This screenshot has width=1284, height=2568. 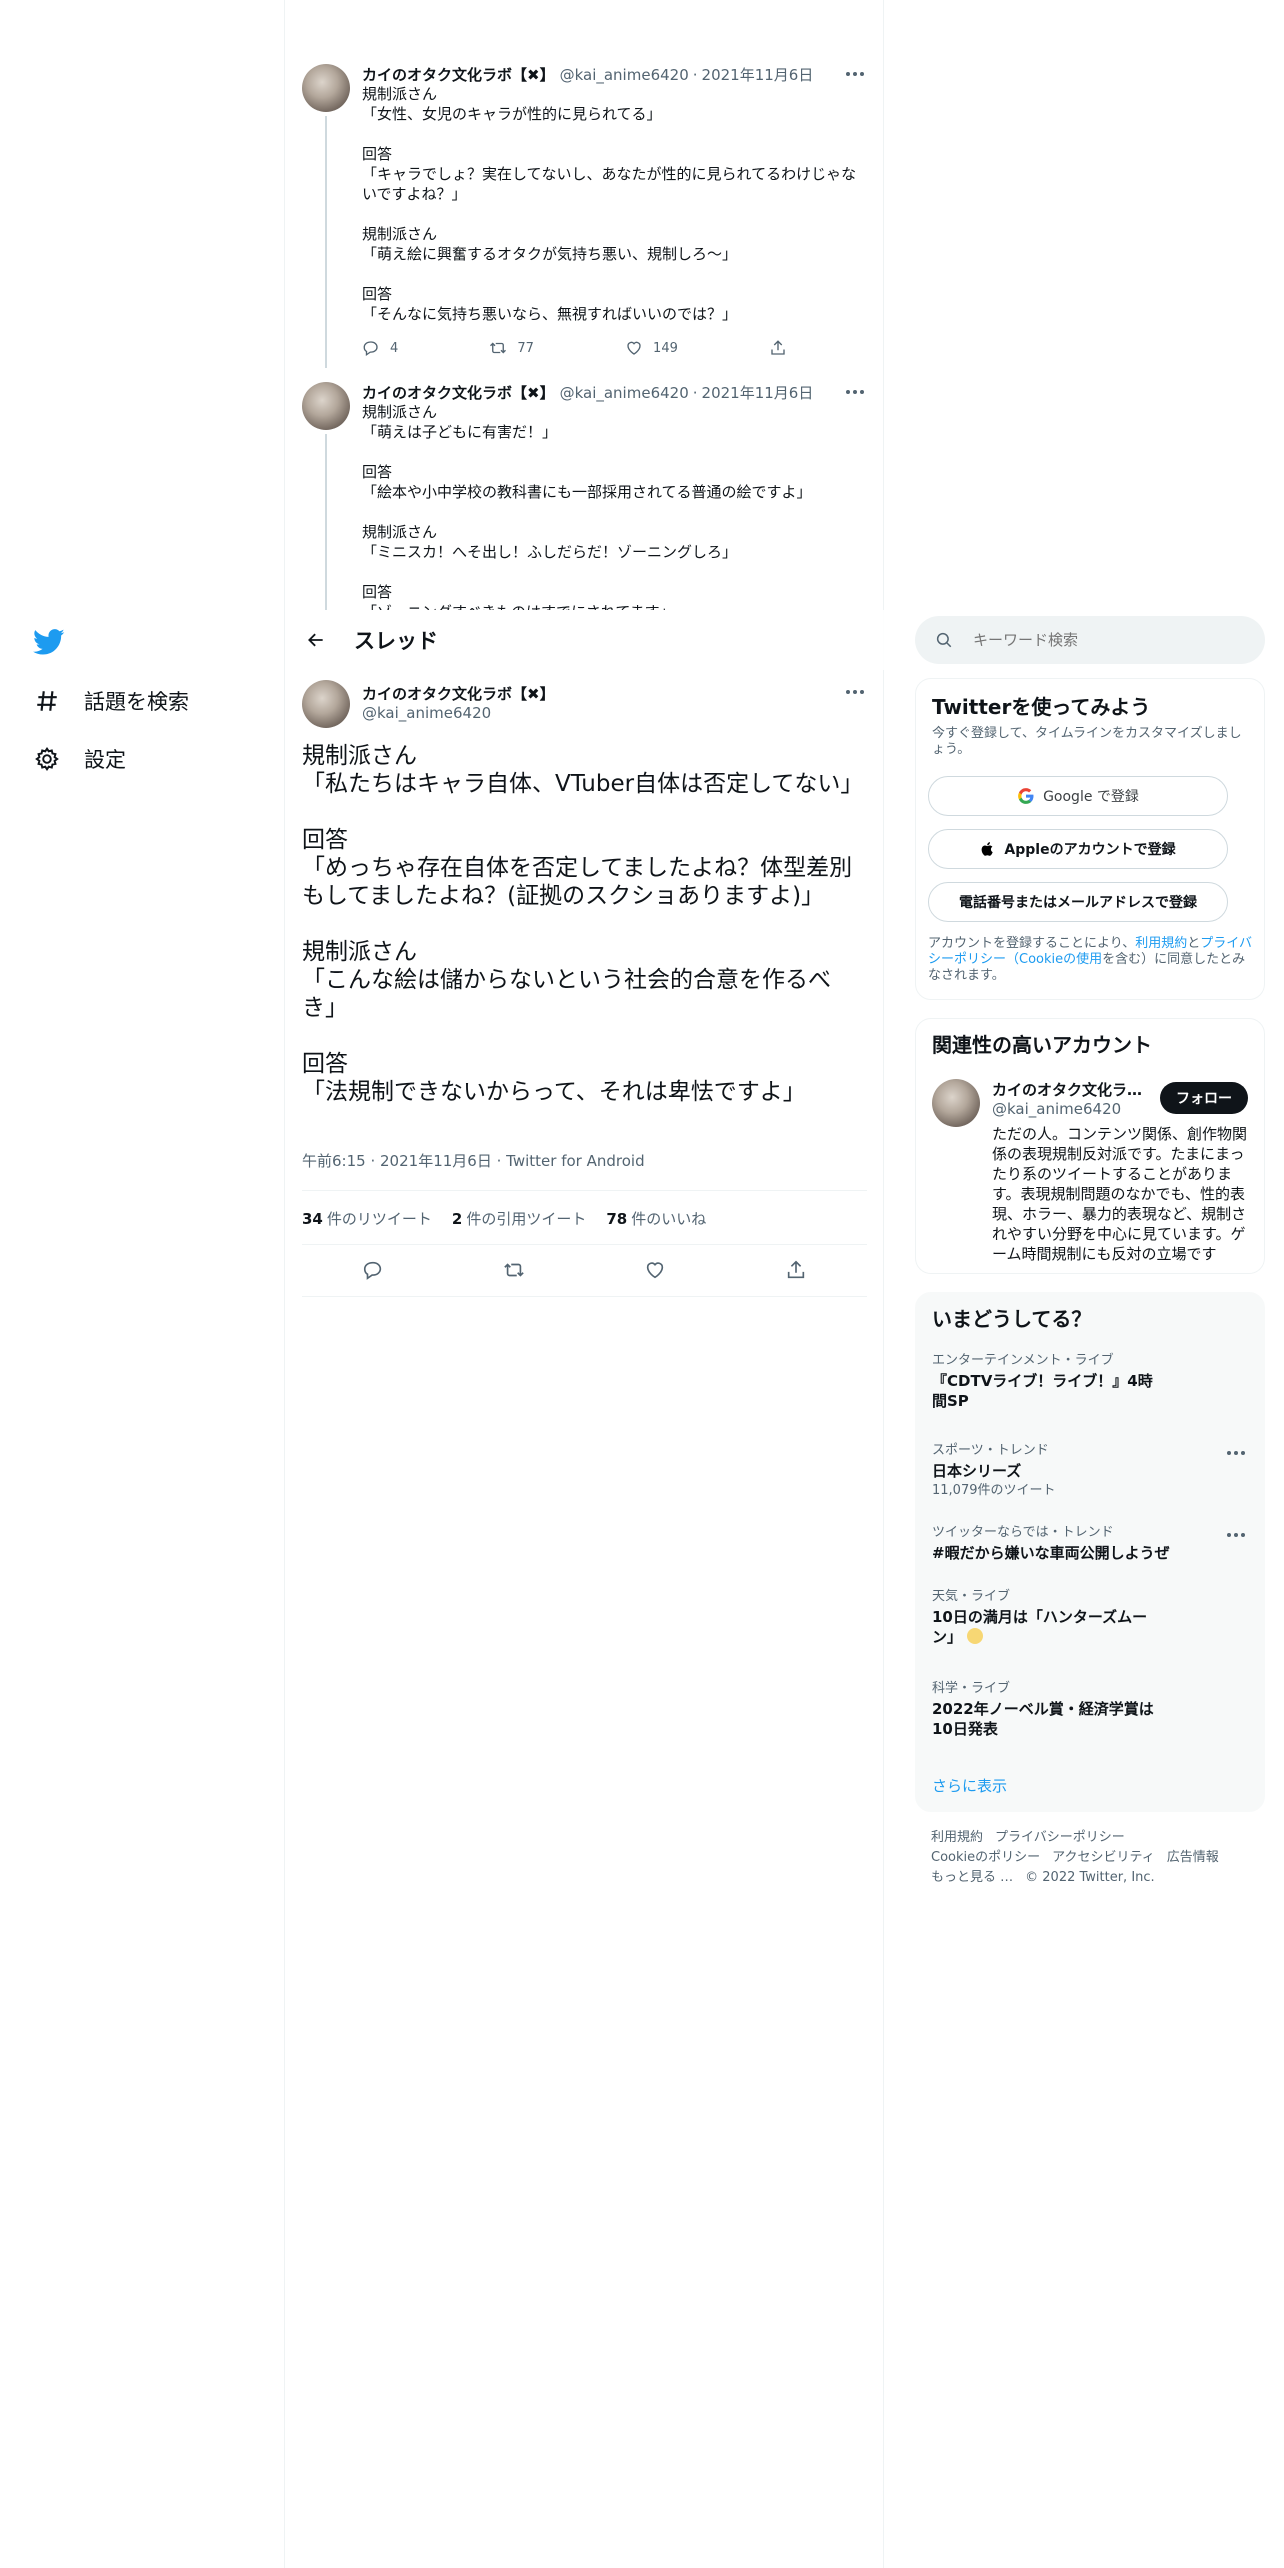 I want to click on trend-item: ツイッターならでは・トレンド #暇だから嫌いな車両公開しようぜ, so click(x=1090, y=1544).